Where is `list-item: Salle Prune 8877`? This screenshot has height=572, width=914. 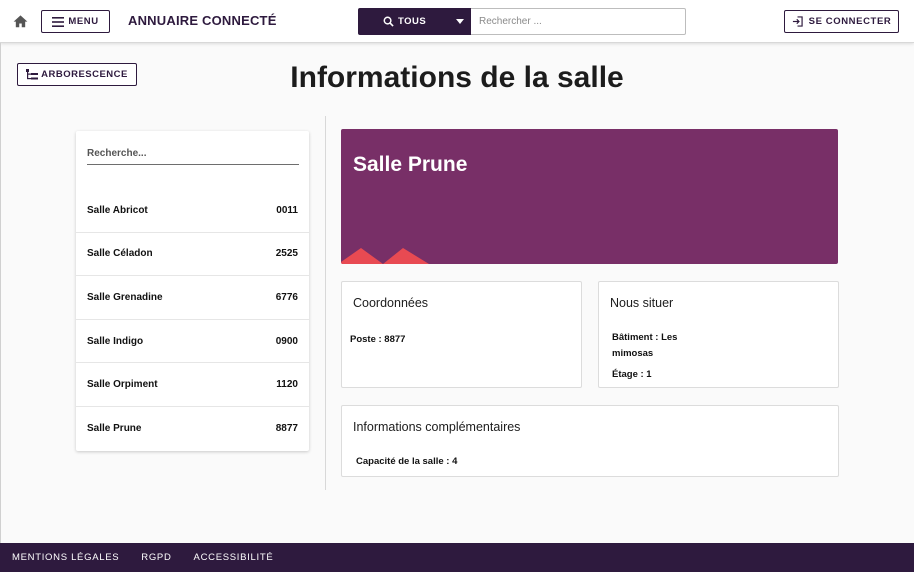
list-item: Salle Prune 8877 is located at coordinates (192, 429).